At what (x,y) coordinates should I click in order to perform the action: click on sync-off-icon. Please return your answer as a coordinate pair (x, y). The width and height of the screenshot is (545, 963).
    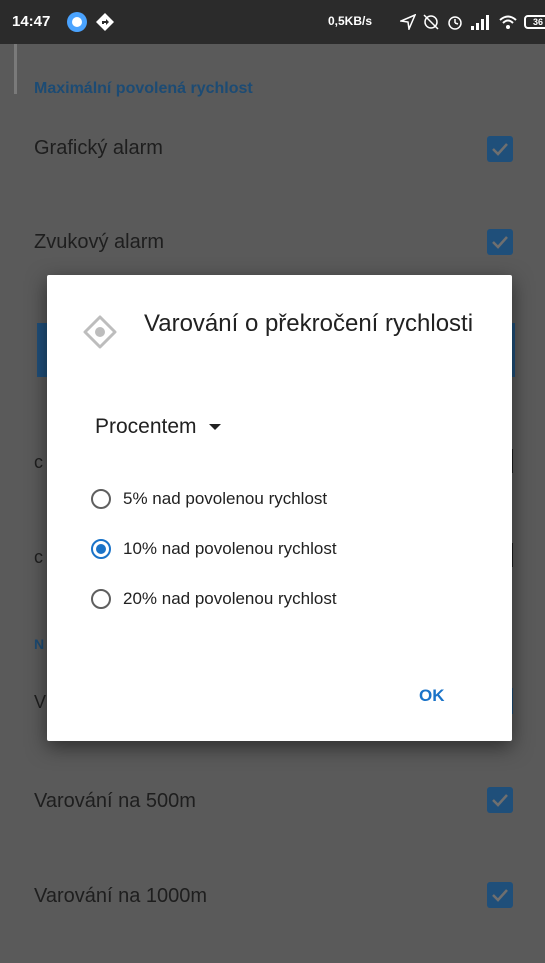
    Looking at the image, I should click on (431, 22).